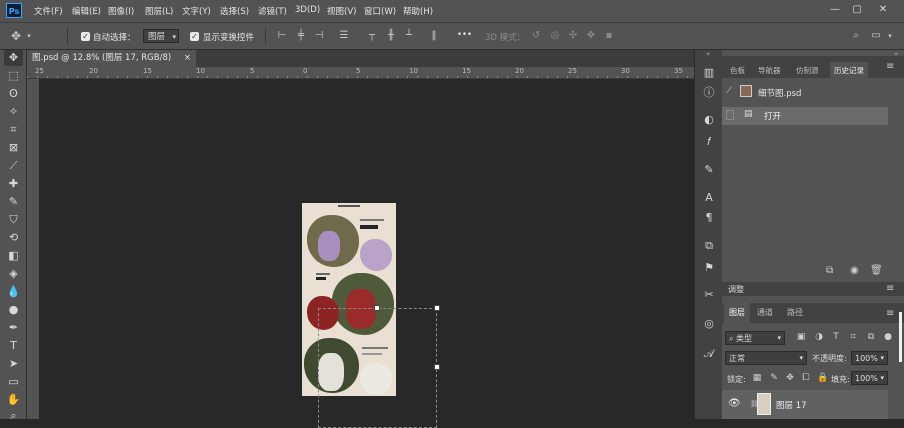 Image resolution: width=904 pixels, height=428 pixels. Describe the element at coordinates (835, 10) in the screenshot. I see `minimize-button: —` at that location.